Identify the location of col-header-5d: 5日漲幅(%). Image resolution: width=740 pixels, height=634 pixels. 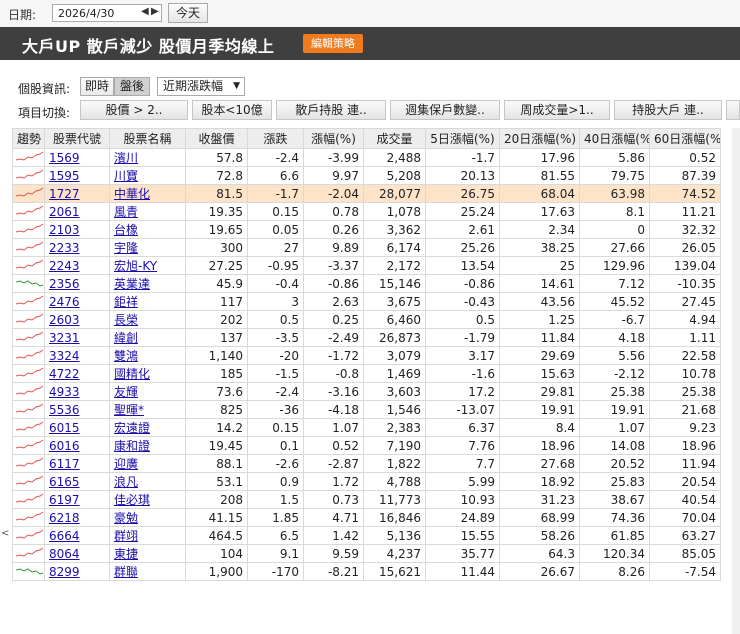
(462, 138).